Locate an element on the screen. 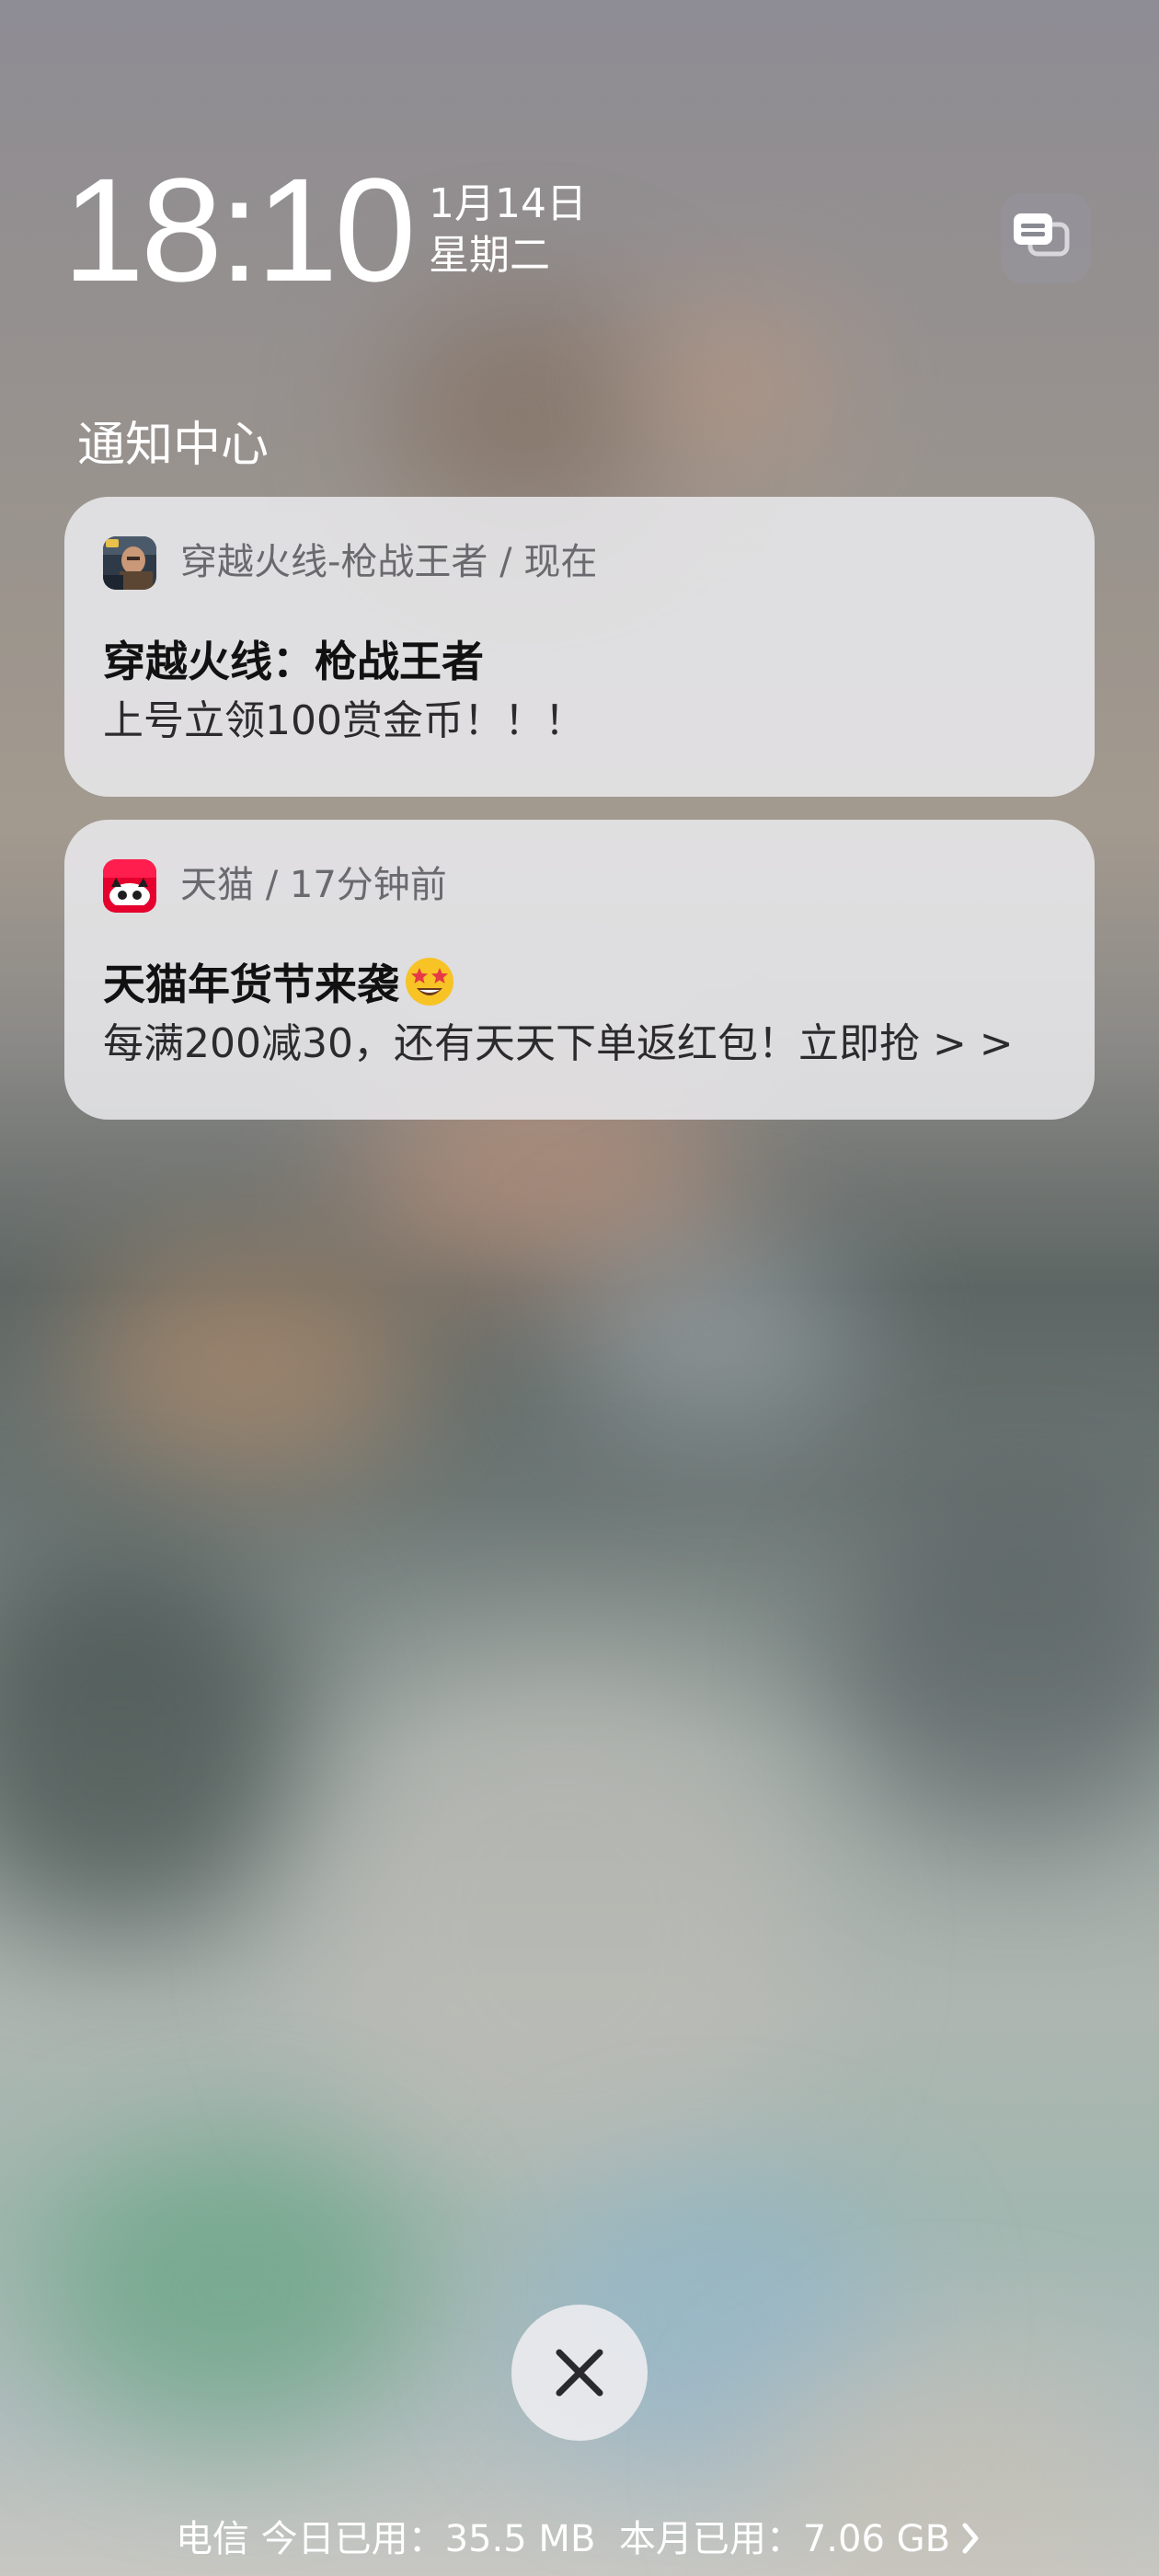 The image size is (1159, 2576). notification-title-text: 天猫年货节来袭 is located at coordinates (251, 984).